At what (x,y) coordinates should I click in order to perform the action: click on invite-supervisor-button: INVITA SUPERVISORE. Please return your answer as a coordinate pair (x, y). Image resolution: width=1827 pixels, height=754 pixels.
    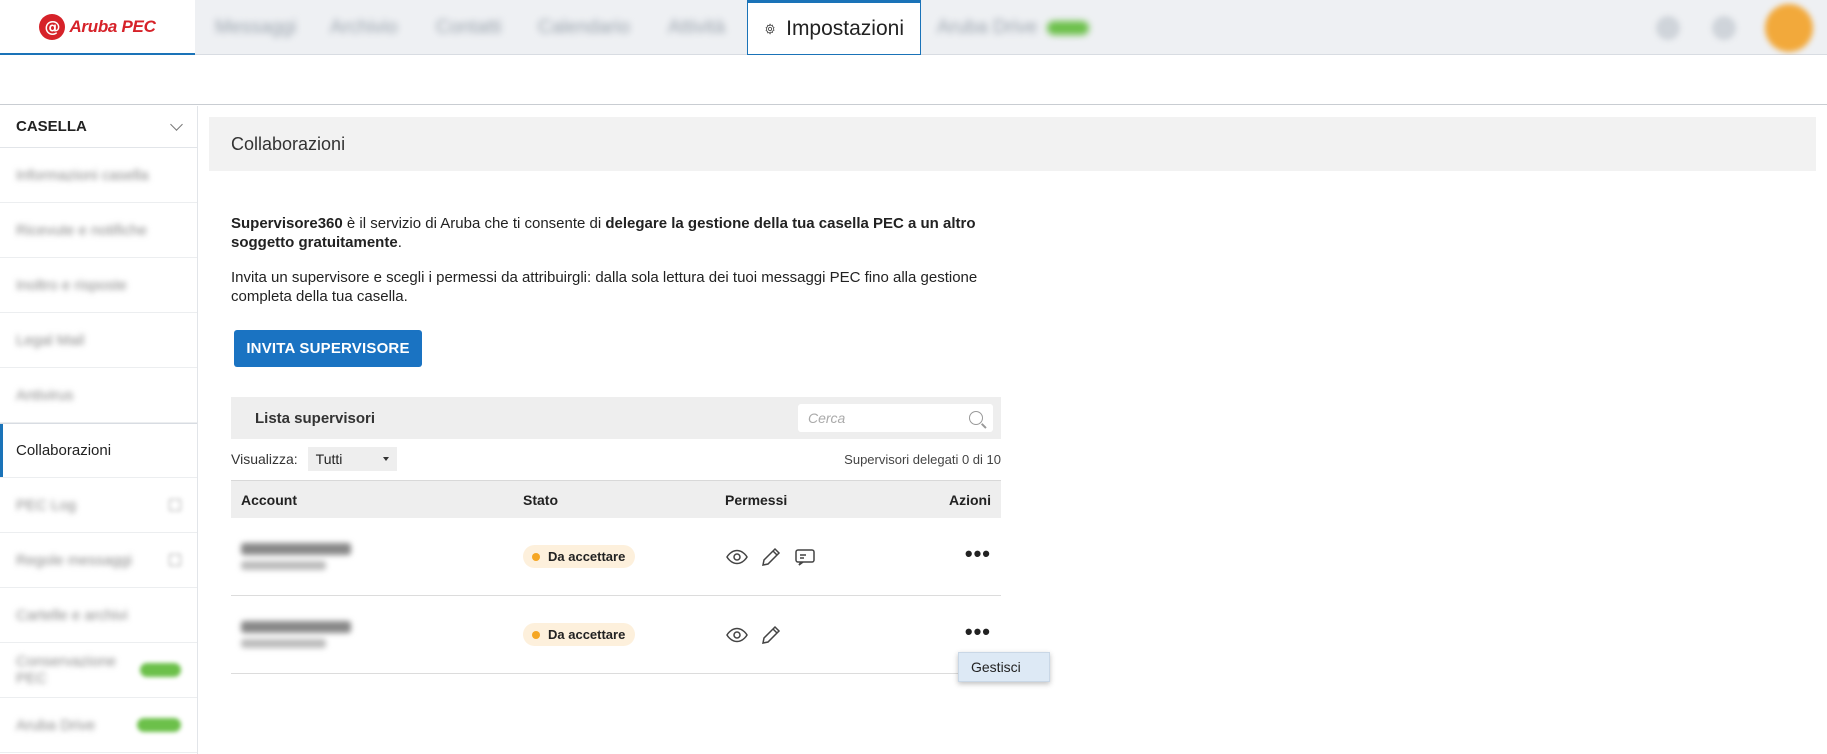
    Looking at the image, I should click on (328, 348).